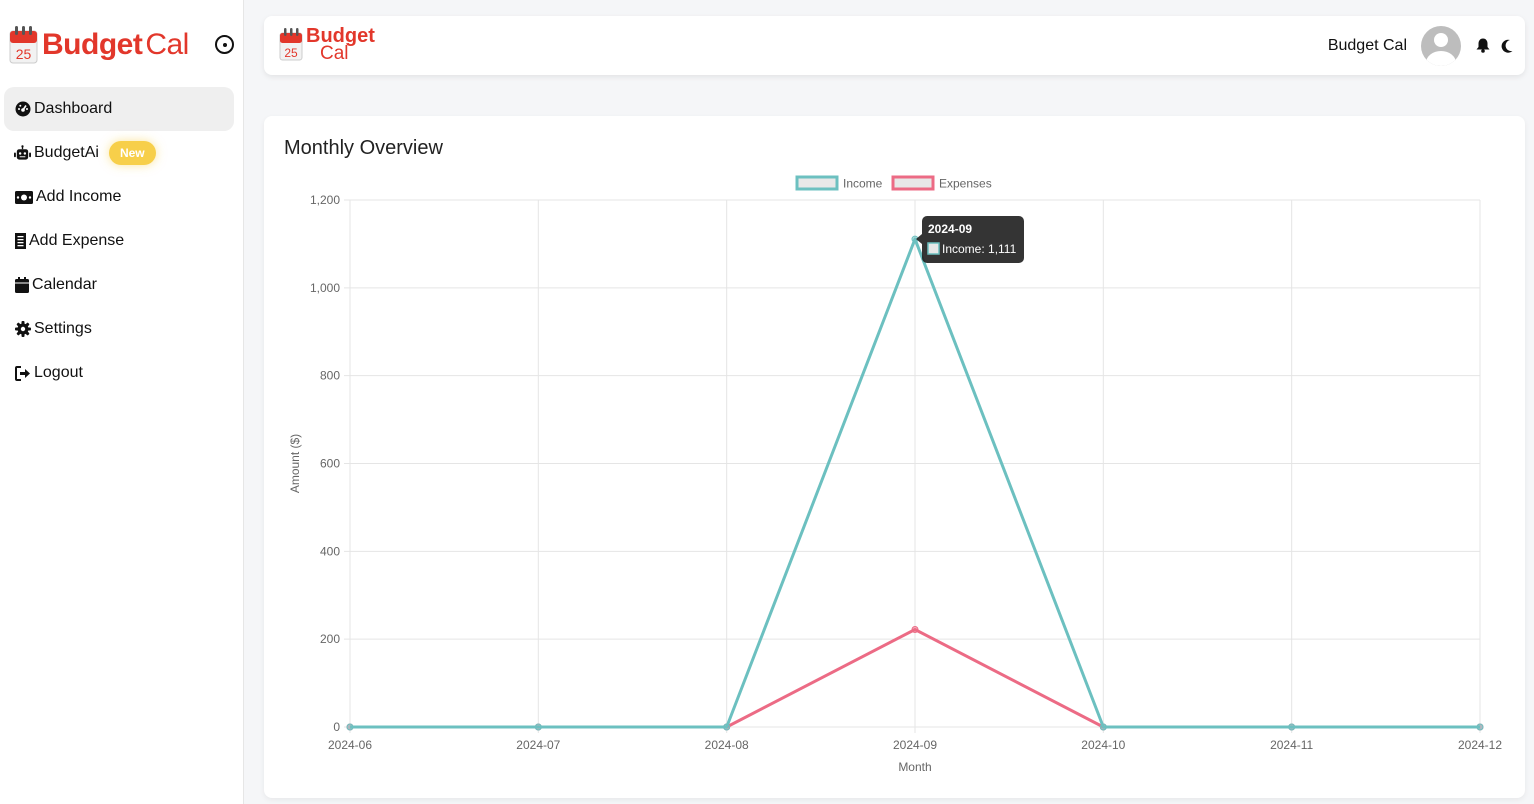 The width and height of the screenshot is (1534, 804). I want to click on x-tick-label: 2024-10, so click(1103, 745).